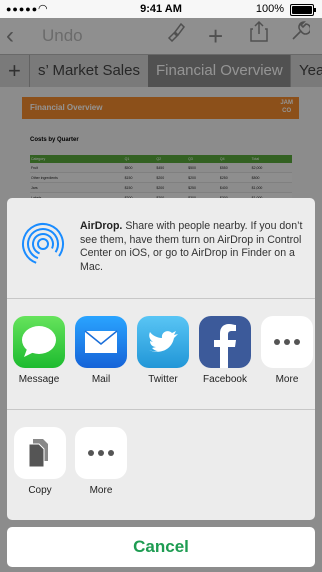 The image size is (322, 572). I want to click on mail-icon, so click(101, 342).